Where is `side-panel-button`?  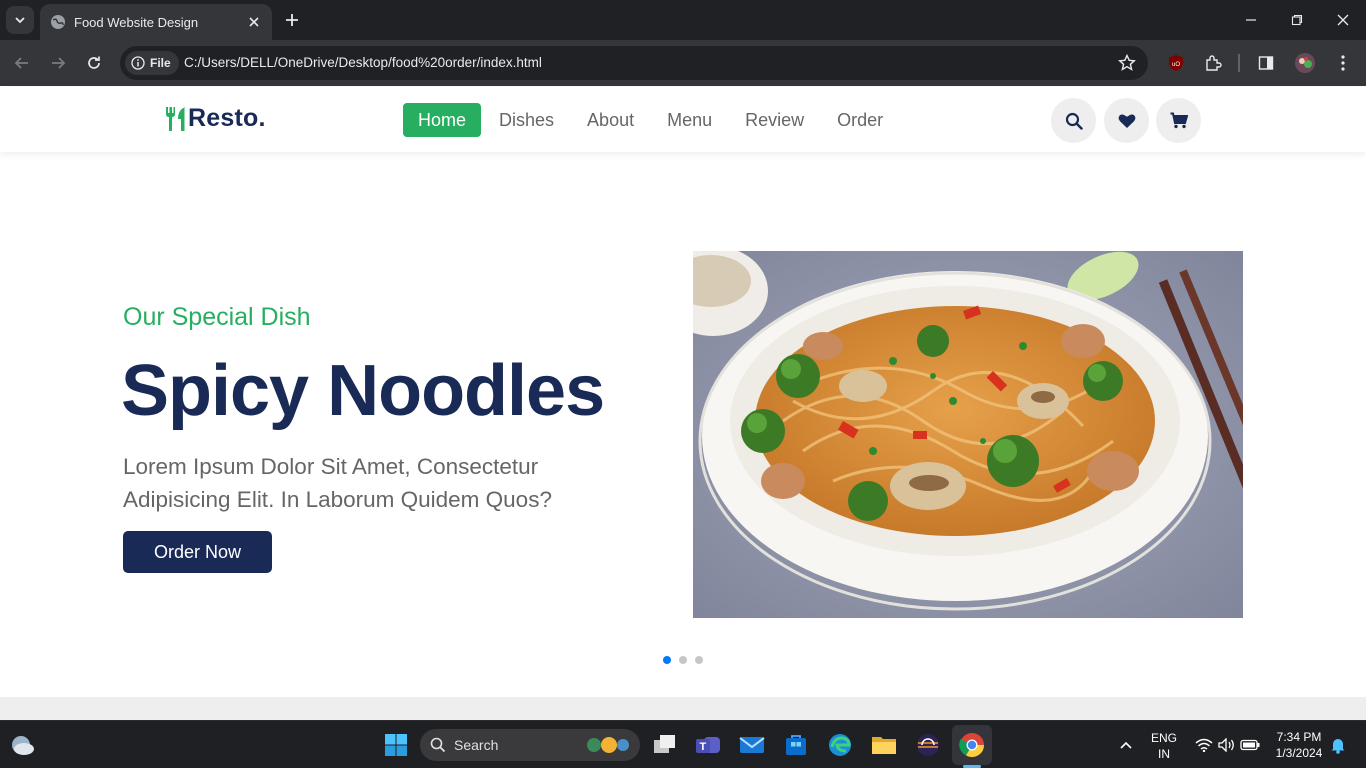 side-panel-button is located at coordinates (1266, 63).